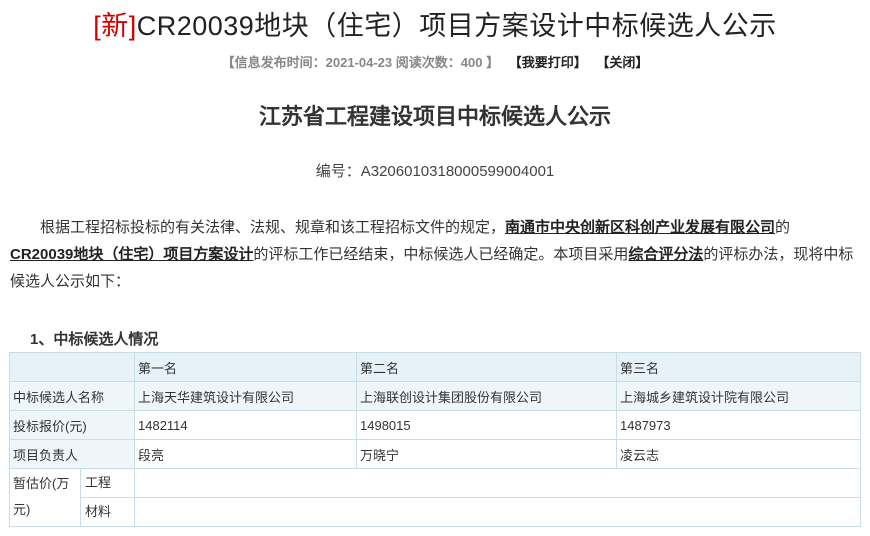 Image resolution: width=870 pixels, height=536 pixels. I want to click on table-header-row: 第一名 第二名 第三名, so click(435, 367).